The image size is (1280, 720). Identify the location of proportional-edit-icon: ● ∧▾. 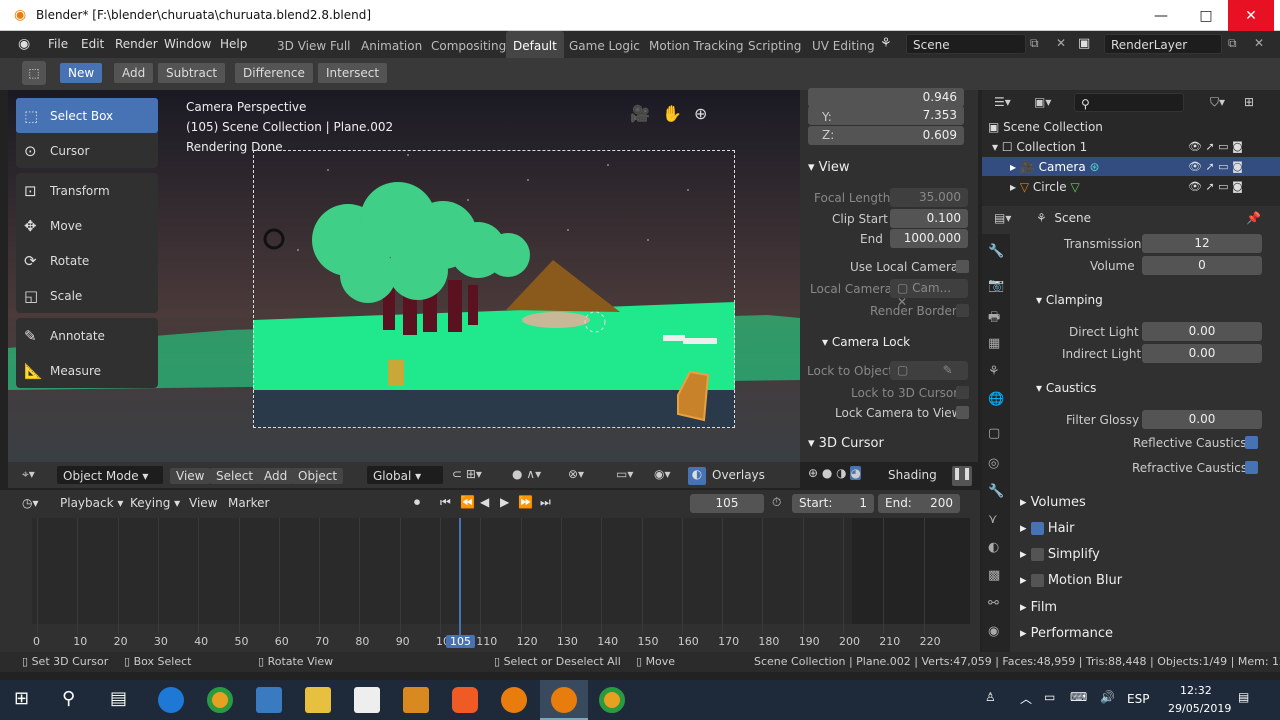
(526, 474).